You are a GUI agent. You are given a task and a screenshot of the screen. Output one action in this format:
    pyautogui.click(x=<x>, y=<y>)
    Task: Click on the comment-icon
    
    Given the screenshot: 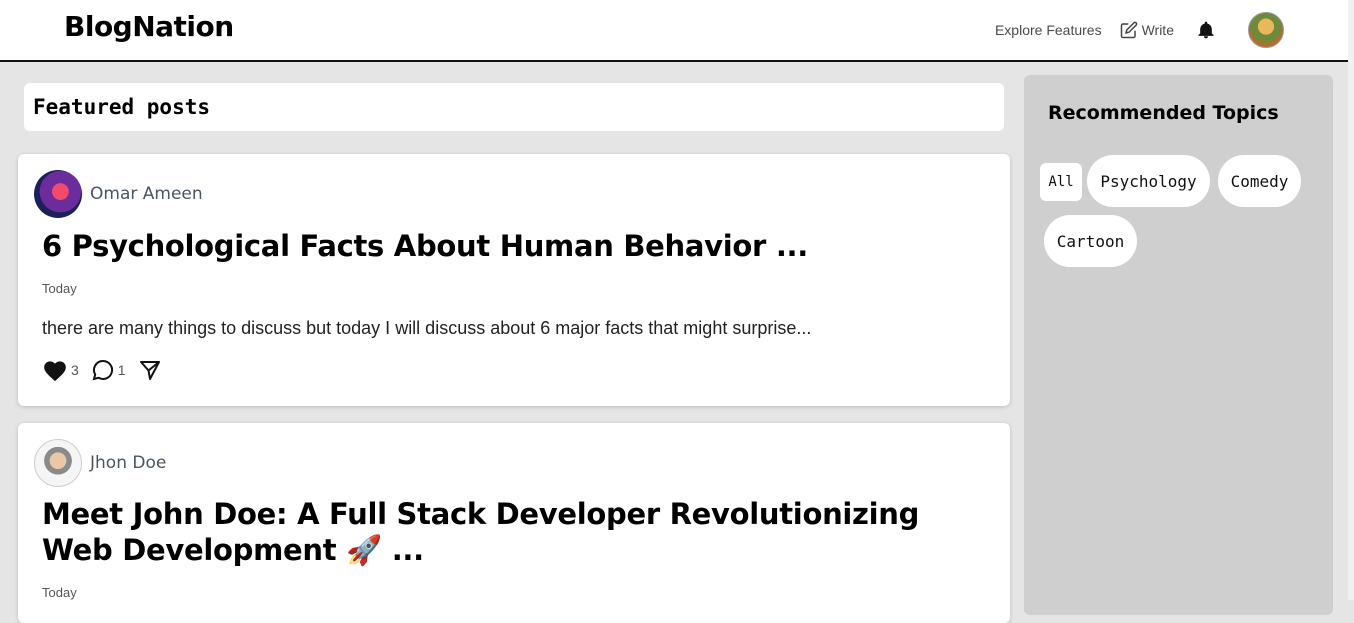 What is the action you would take?
    pyautogui.click(x=102, y=370)
    